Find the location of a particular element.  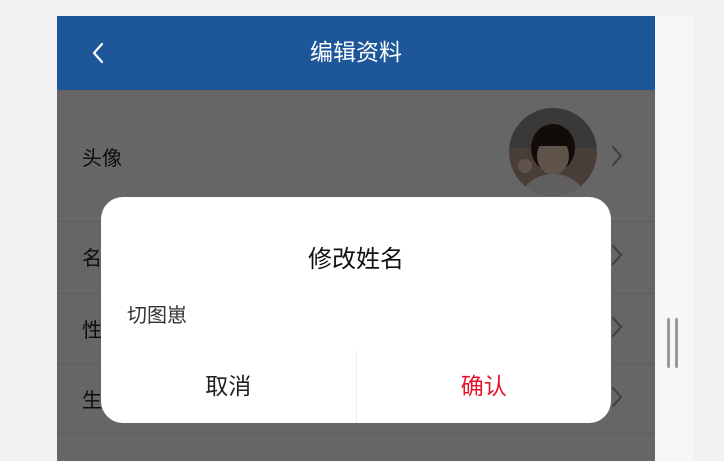

scrollbar-grip is located at coordinates (674, 343).